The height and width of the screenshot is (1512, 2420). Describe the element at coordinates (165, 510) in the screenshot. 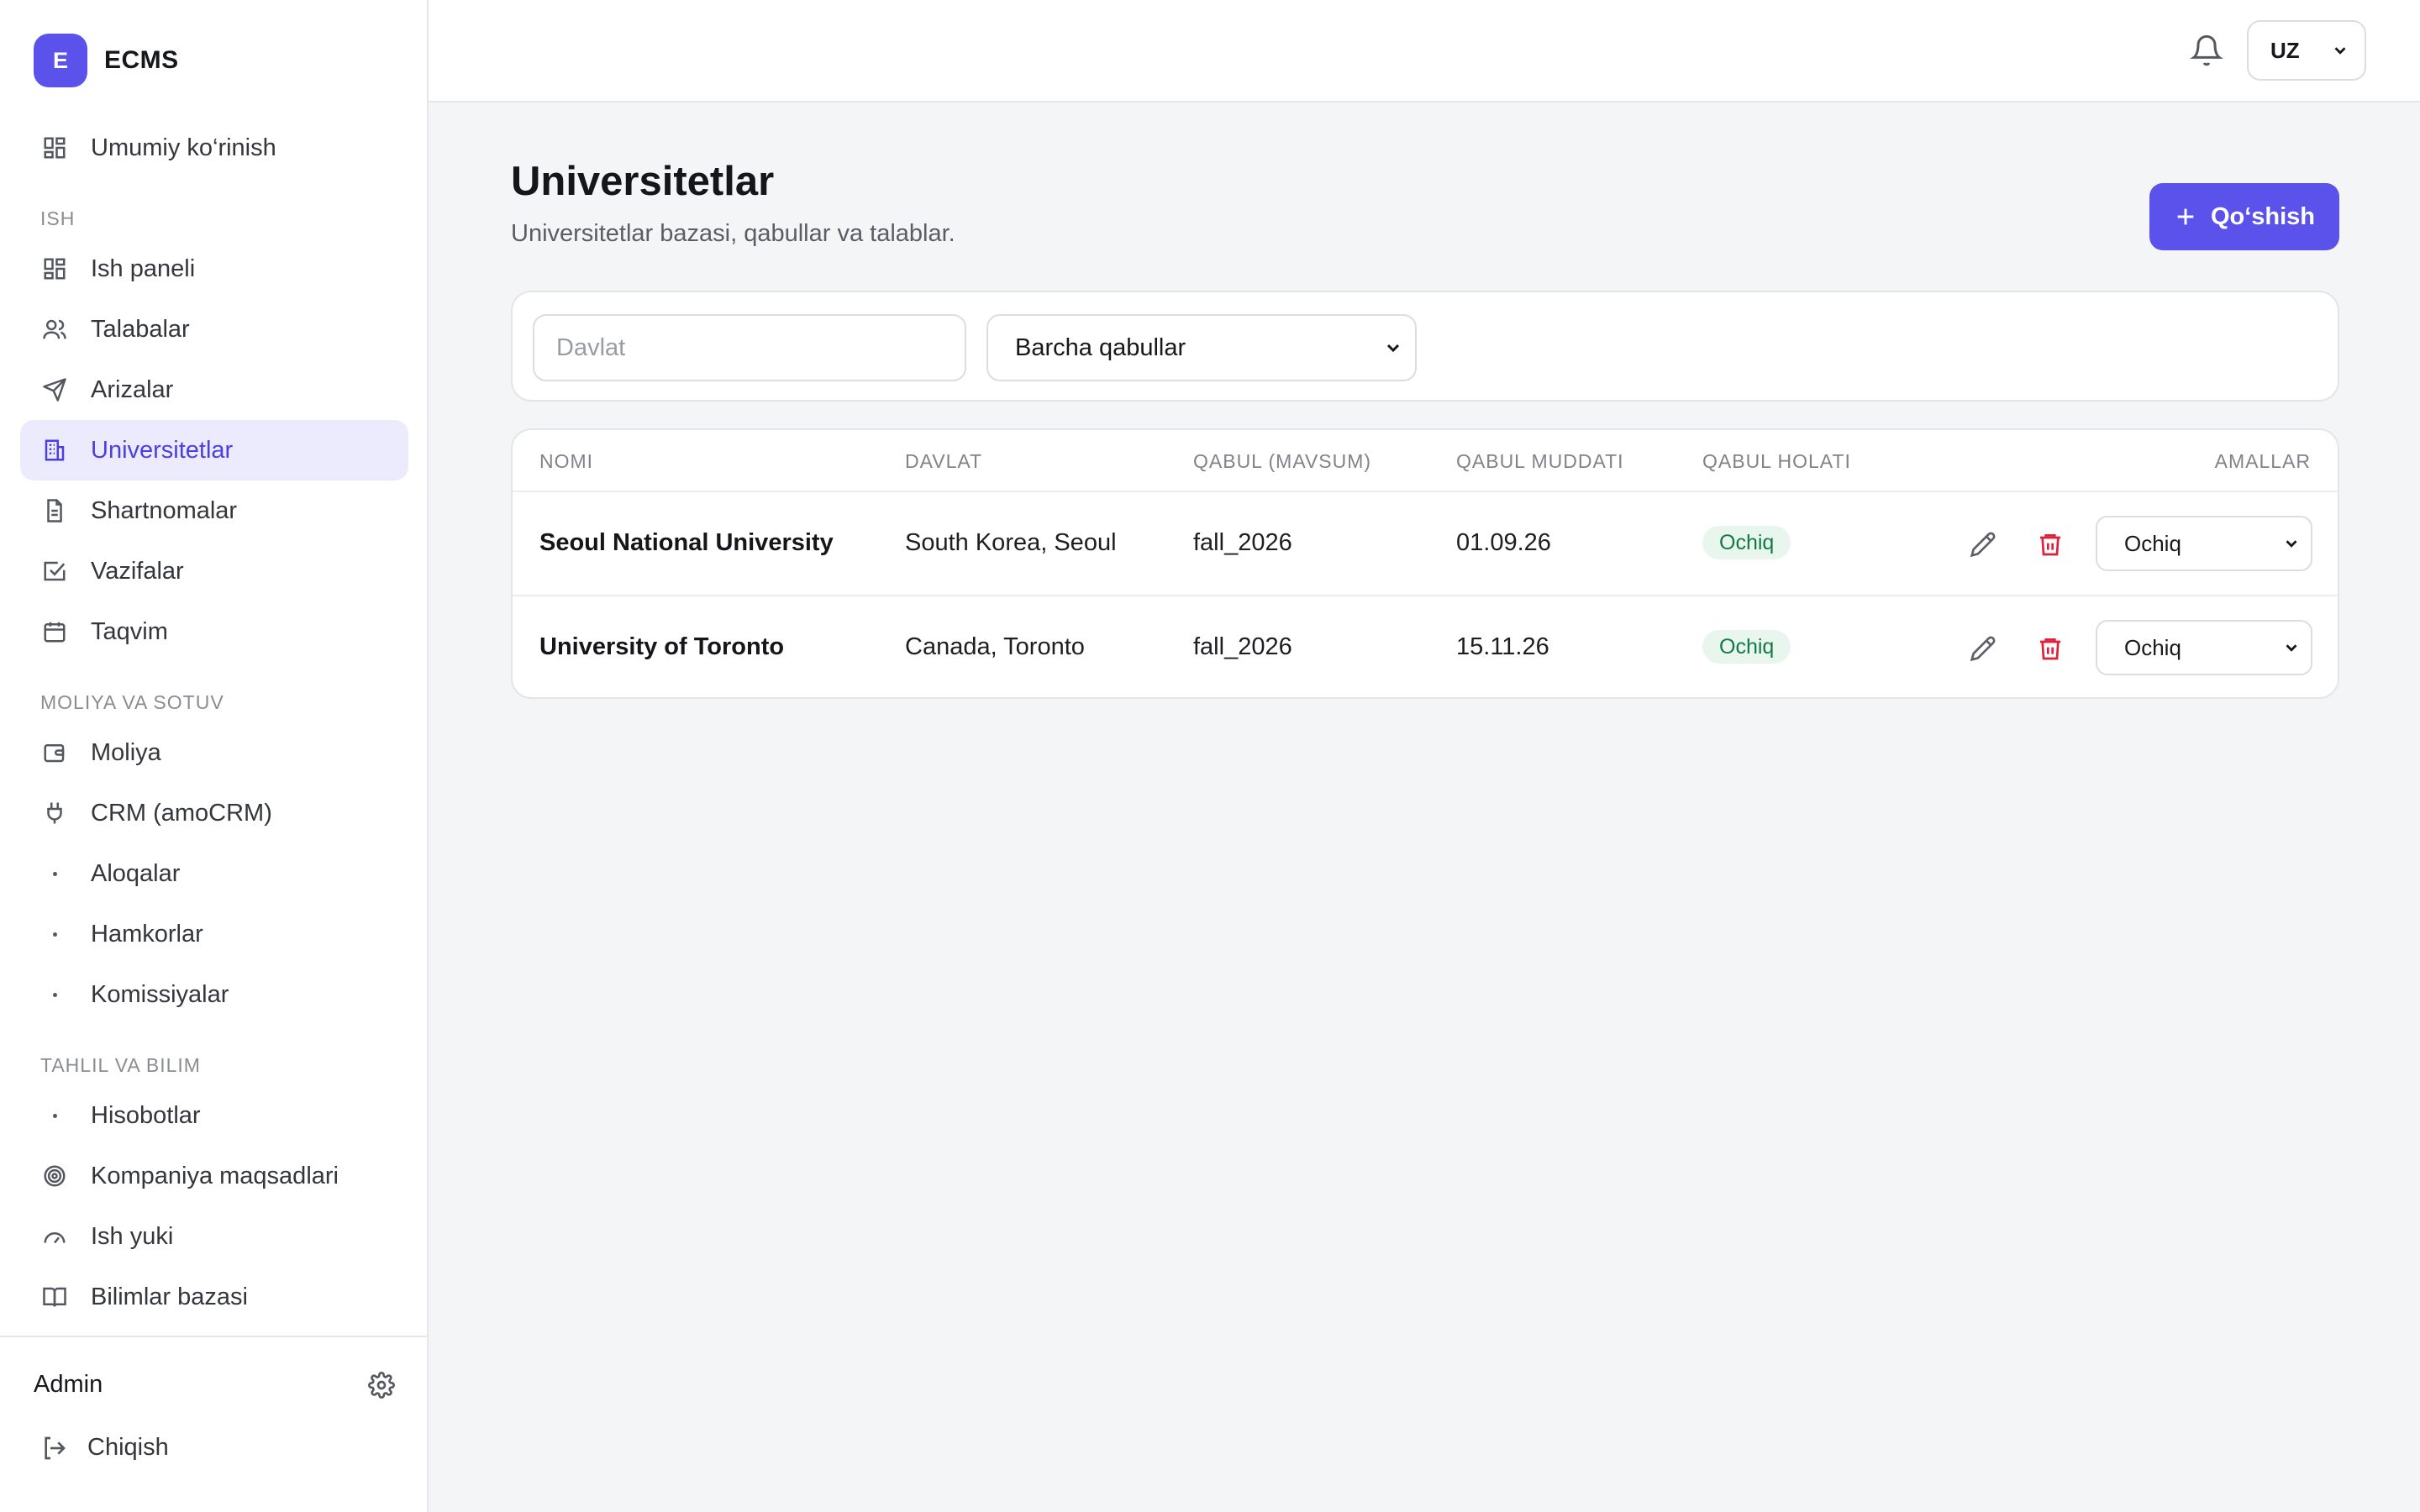

I see `sidebar-item-label: Shartnomalar` at that location.